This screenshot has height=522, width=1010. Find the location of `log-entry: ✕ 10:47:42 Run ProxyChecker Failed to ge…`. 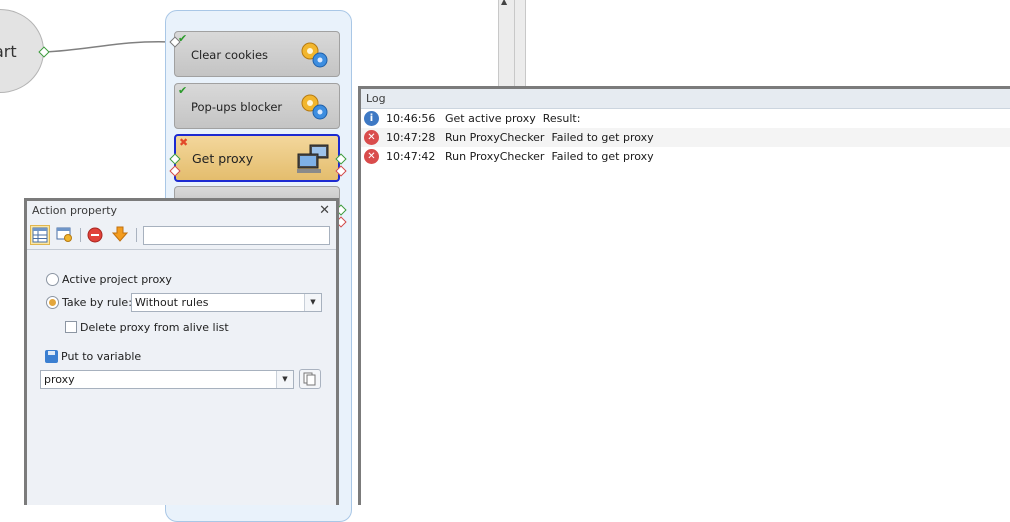

log-entry: ✕ 10:47:42 Run ProxyChecker Failed to ge… is located at coordinates (685, 156).